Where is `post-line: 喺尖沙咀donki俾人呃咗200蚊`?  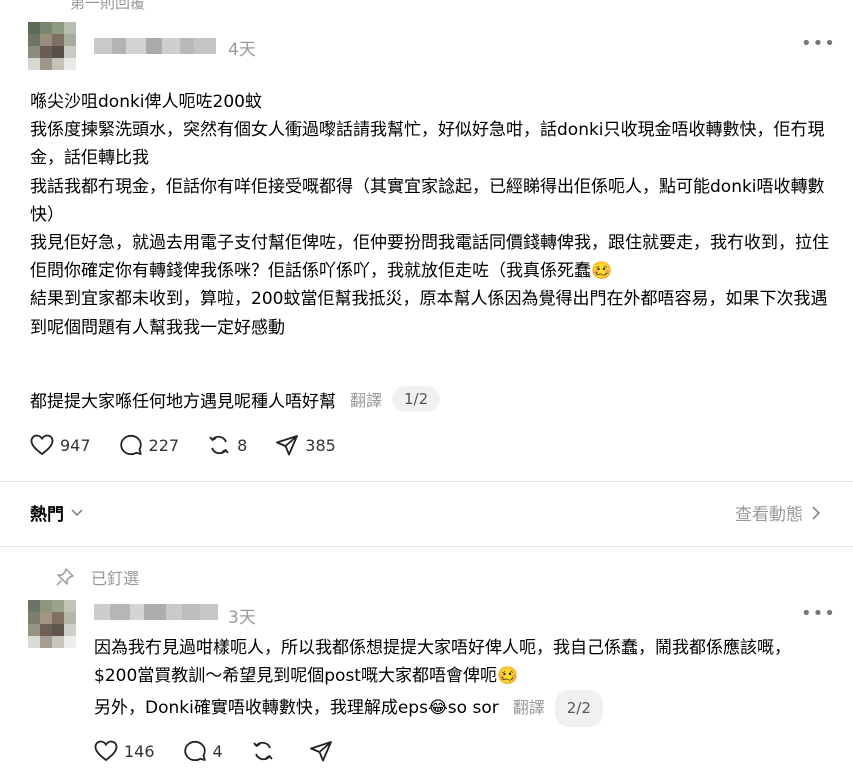
post-line: 喺尖沙咀donki俾人呃咗200蚊 is located at coordinates (146, 102).